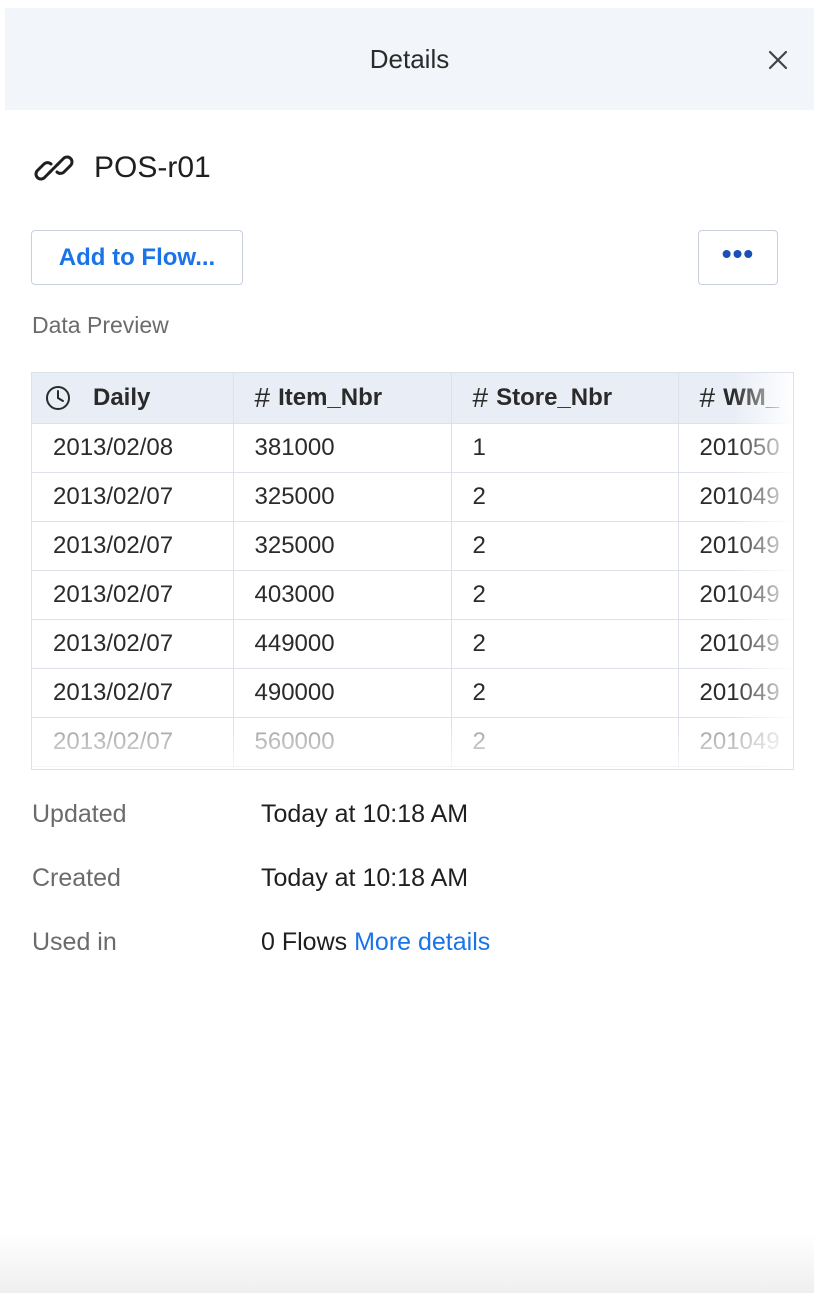 This screenshot has width=814, height=1293. I want to click on meta-row-created: Created Today at 10:18 AM, so click(261, 896).